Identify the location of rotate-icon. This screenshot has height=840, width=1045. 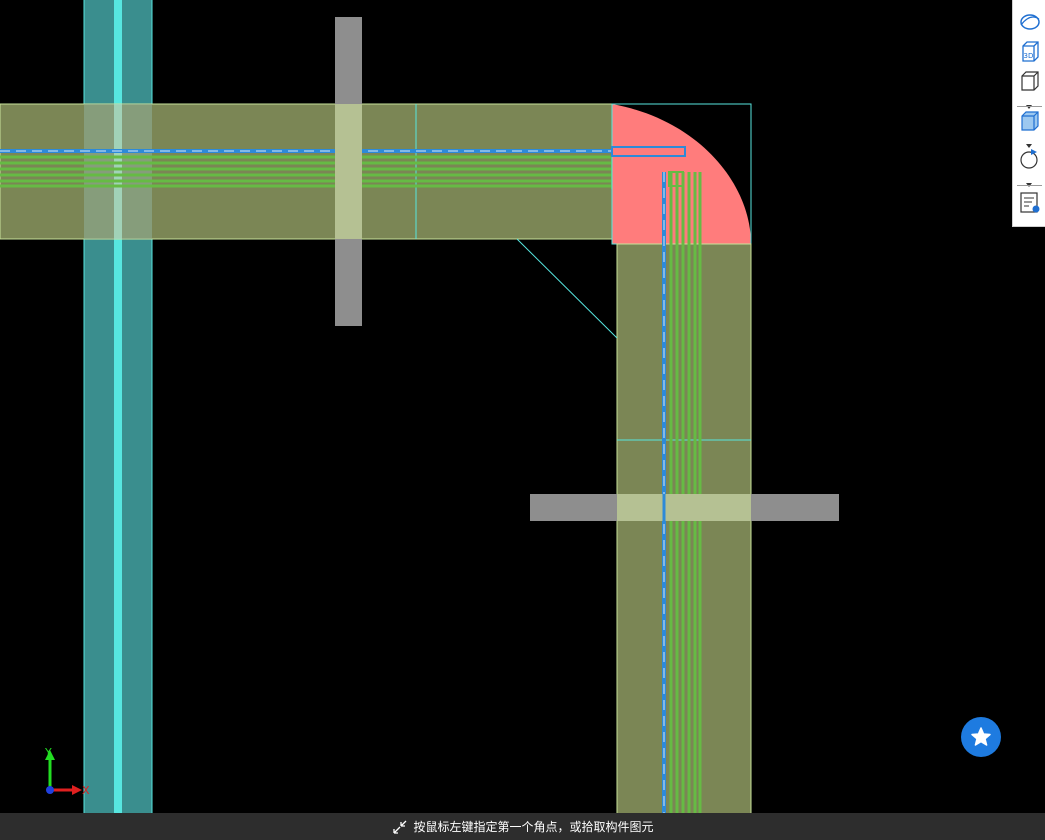
(1029, 159).